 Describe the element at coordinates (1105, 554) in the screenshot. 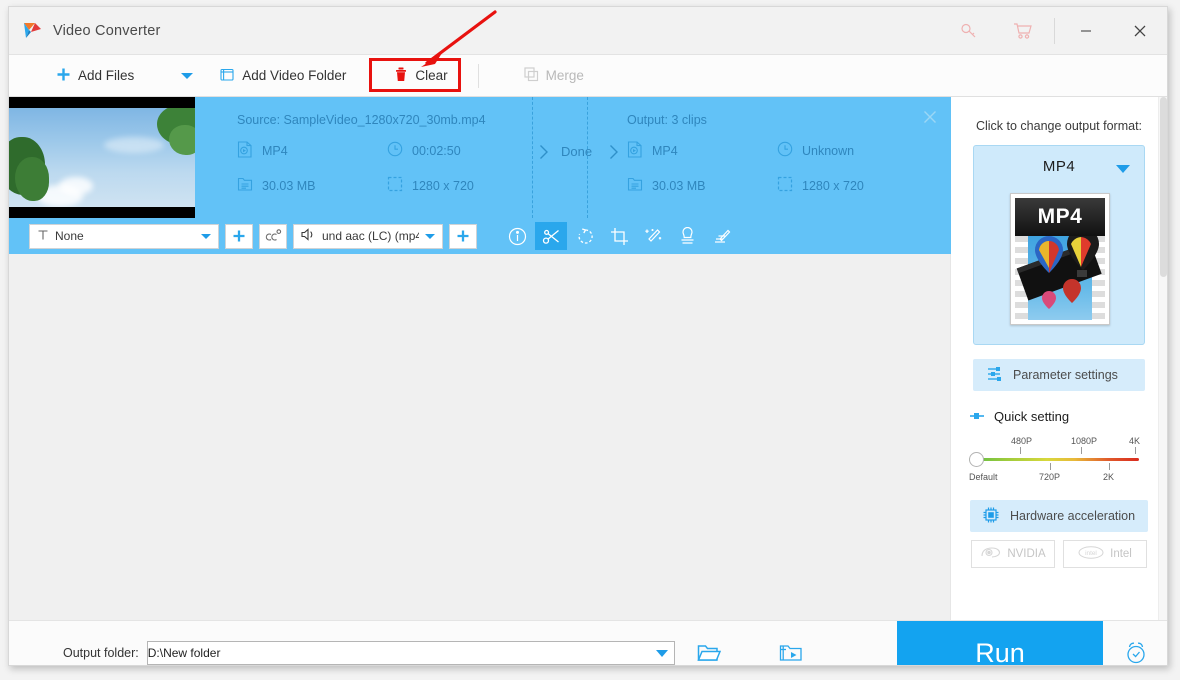

I see `intel-button: intel Intel` at that location.